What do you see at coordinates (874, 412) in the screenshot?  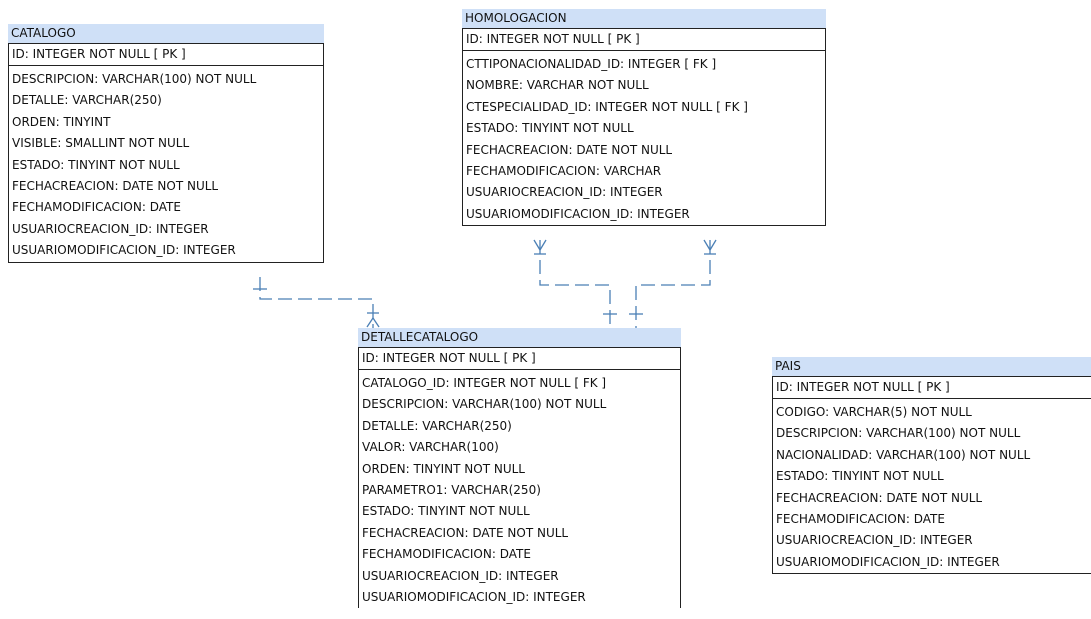 I see `column-row: CODIGO: VARCHAR(5) NOT NULL` at bounding box center [874, 412].